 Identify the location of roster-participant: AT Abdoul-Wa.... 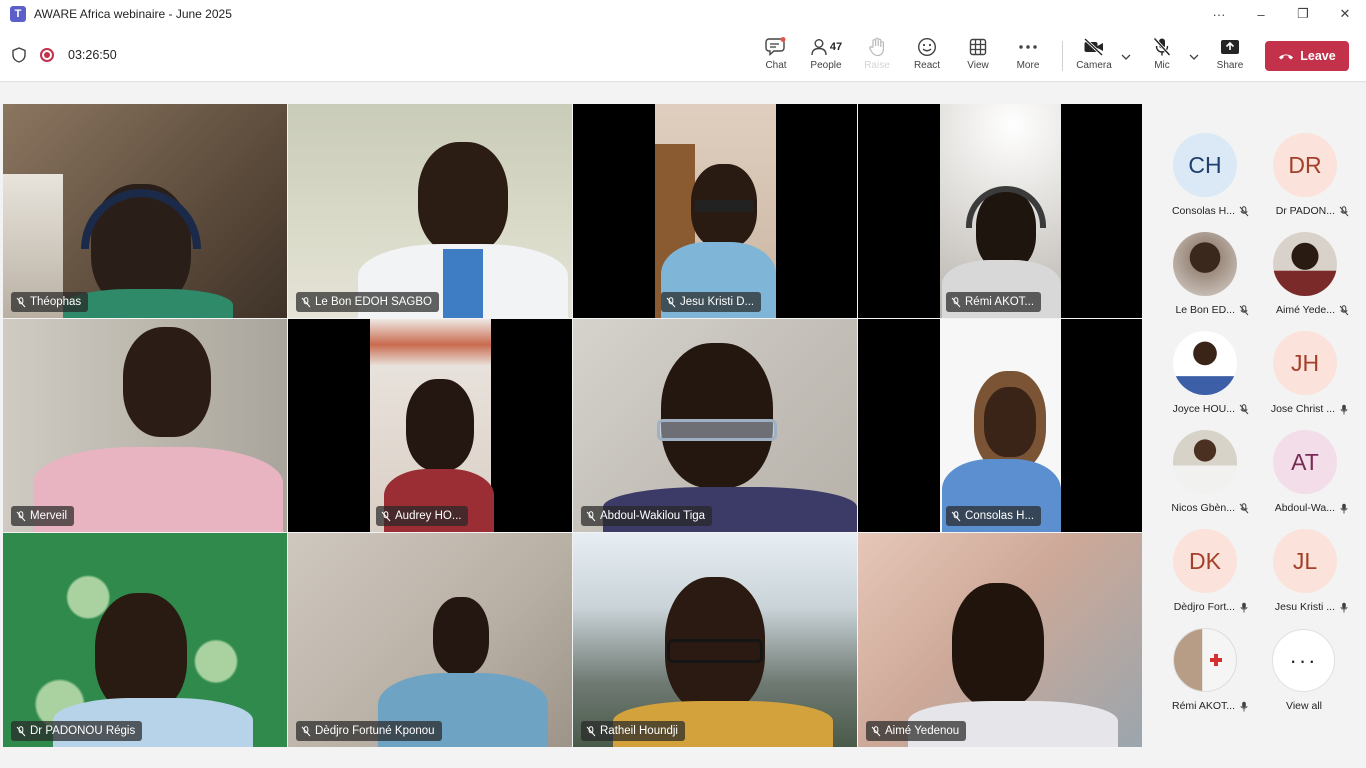
(1305, 478).